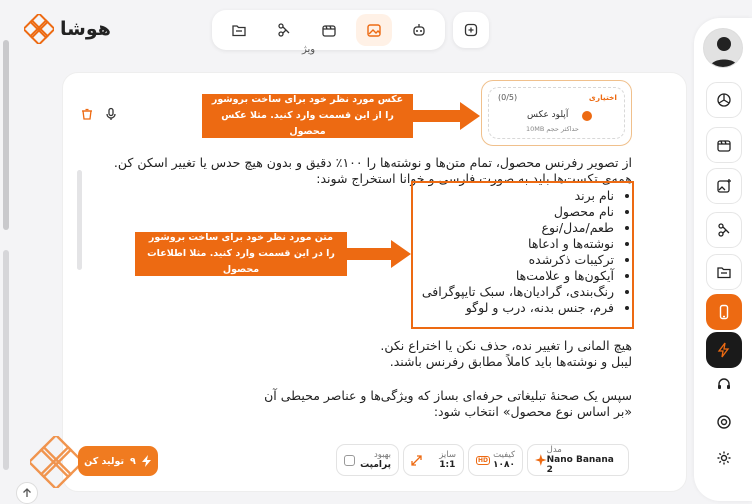  I want to click on tab-files, so click(239, 30).